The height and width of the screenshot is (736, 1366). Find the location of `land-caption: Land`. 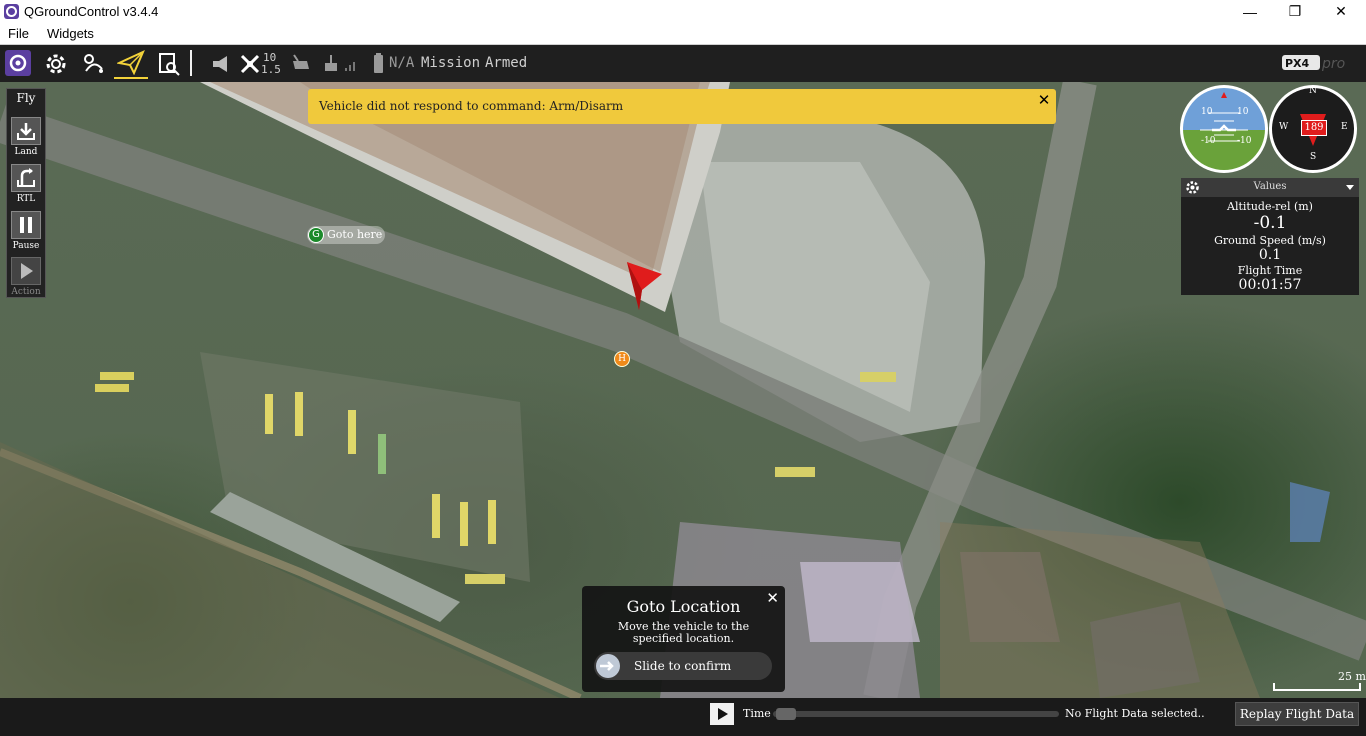

land-caption: Land is located at coordinates (26, 152).